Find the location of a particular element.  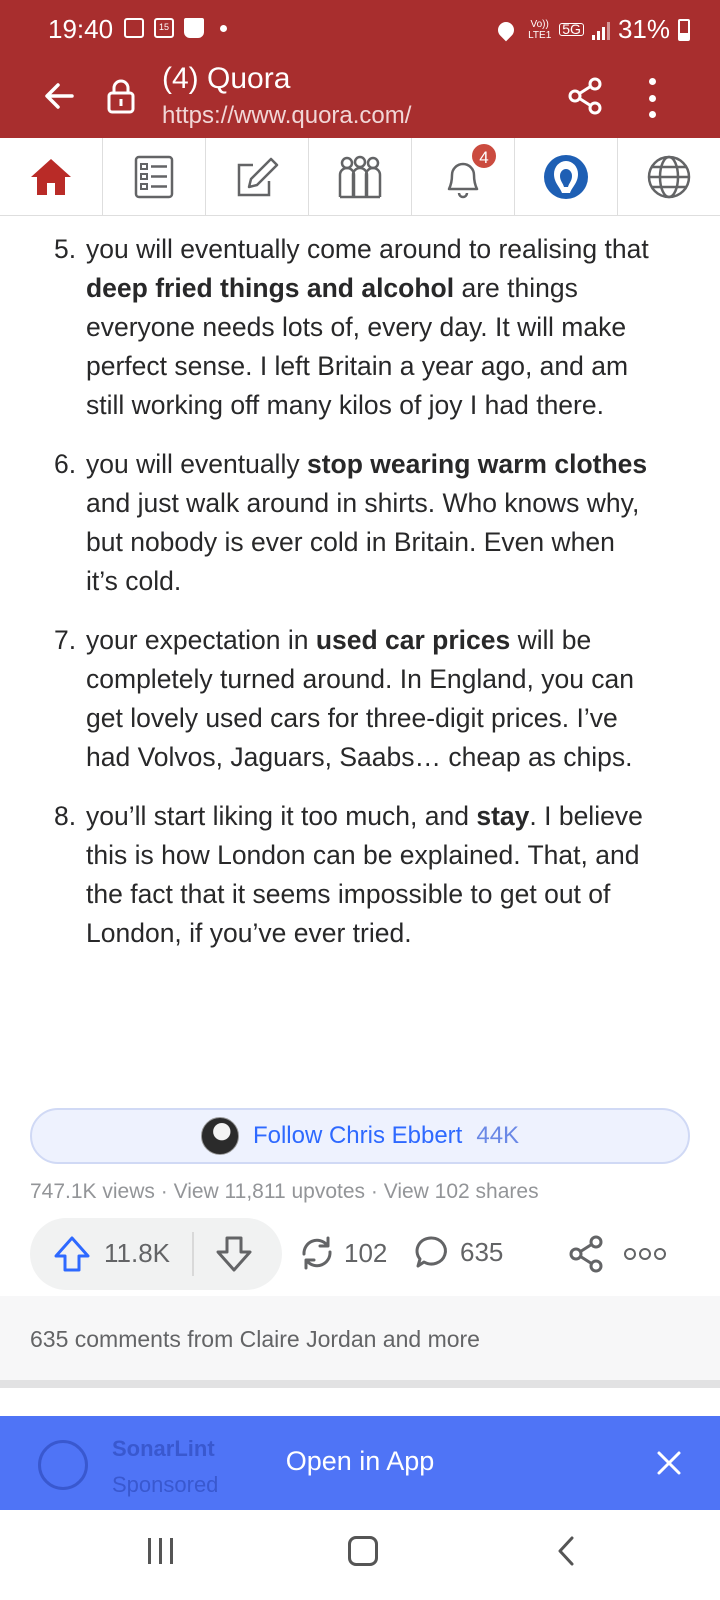

reshare-count: 102 is located at coordinates (366, 1252).